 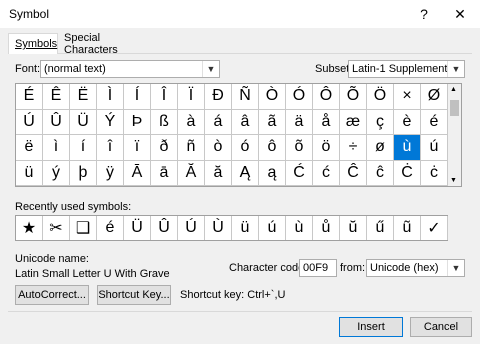 I want to click on symbol-cell: Ì, so click(x=110, y=97).